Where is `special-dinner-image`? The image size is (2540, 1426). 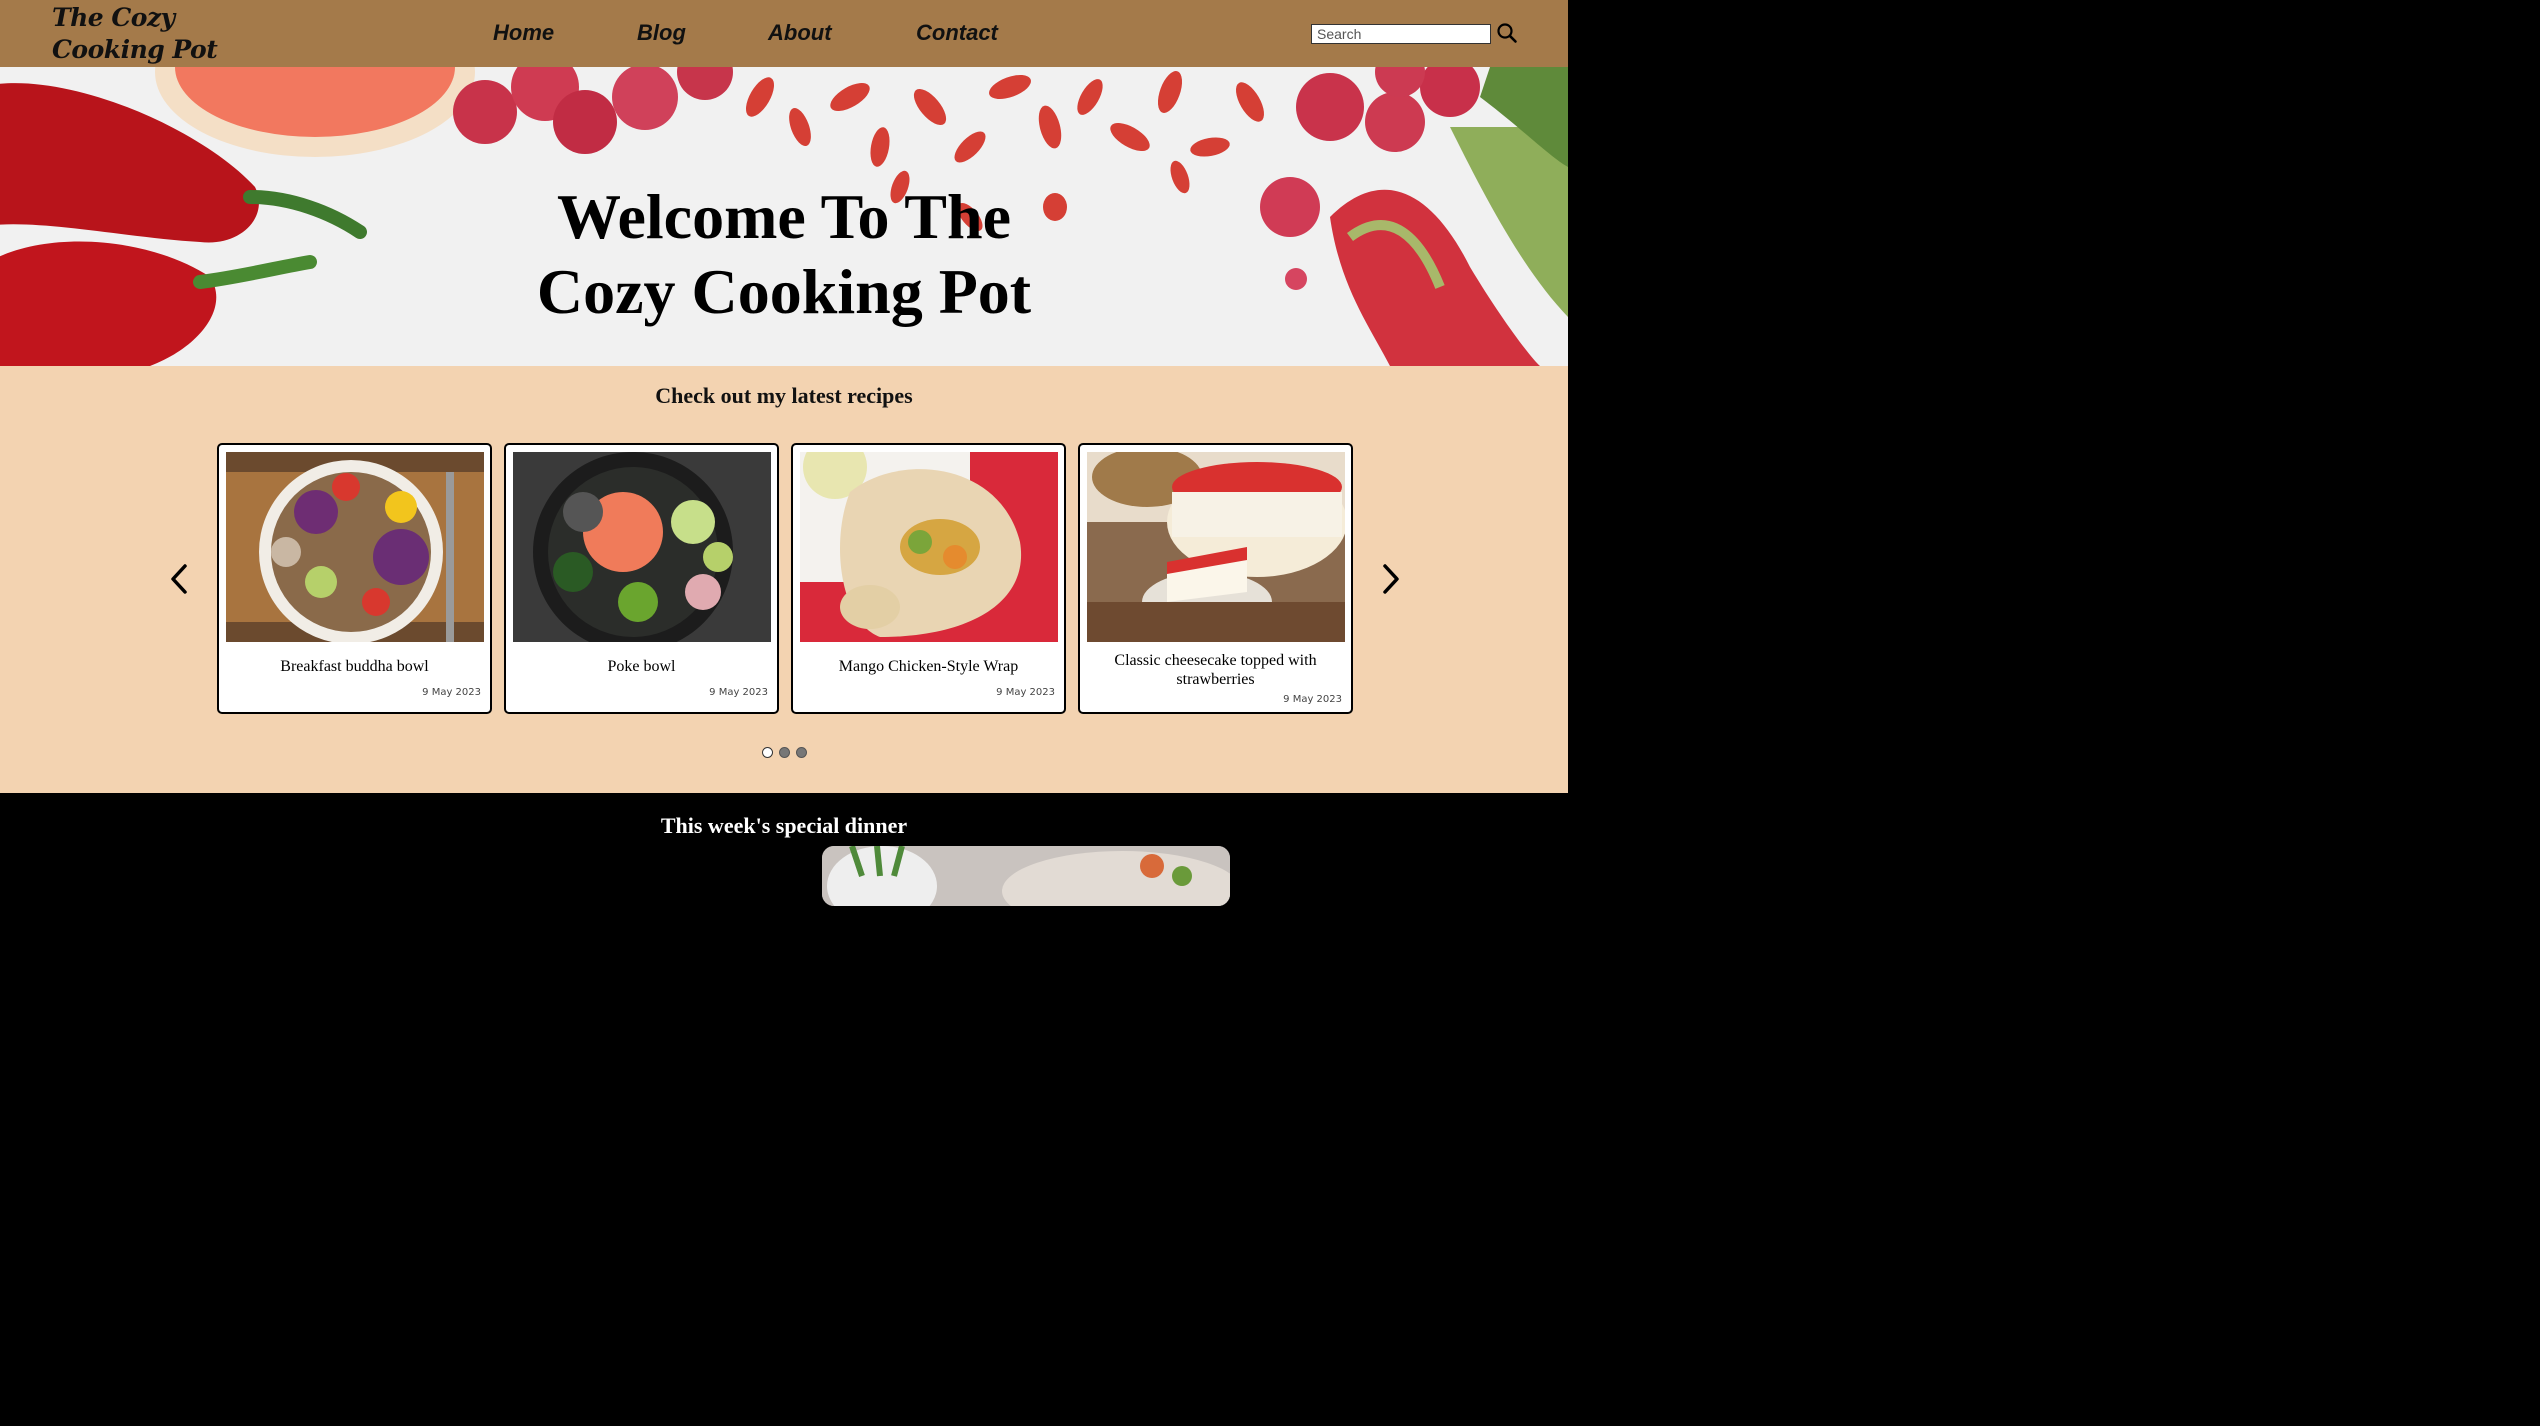 special-dinner-image is located at coordinates (1026, 876).